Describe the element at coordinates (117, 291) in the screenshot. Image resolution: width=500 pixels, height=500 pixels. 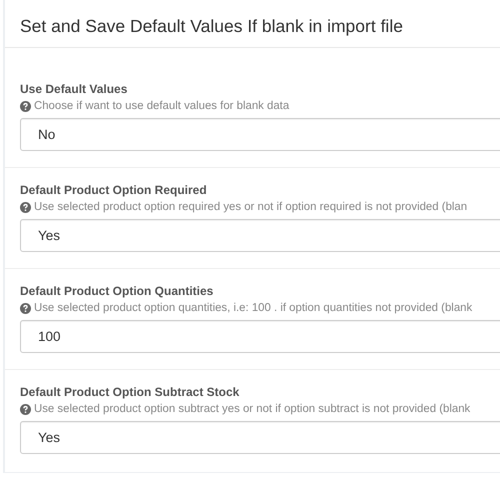
I see `field-label: Default Product Option Quantities` at that location.